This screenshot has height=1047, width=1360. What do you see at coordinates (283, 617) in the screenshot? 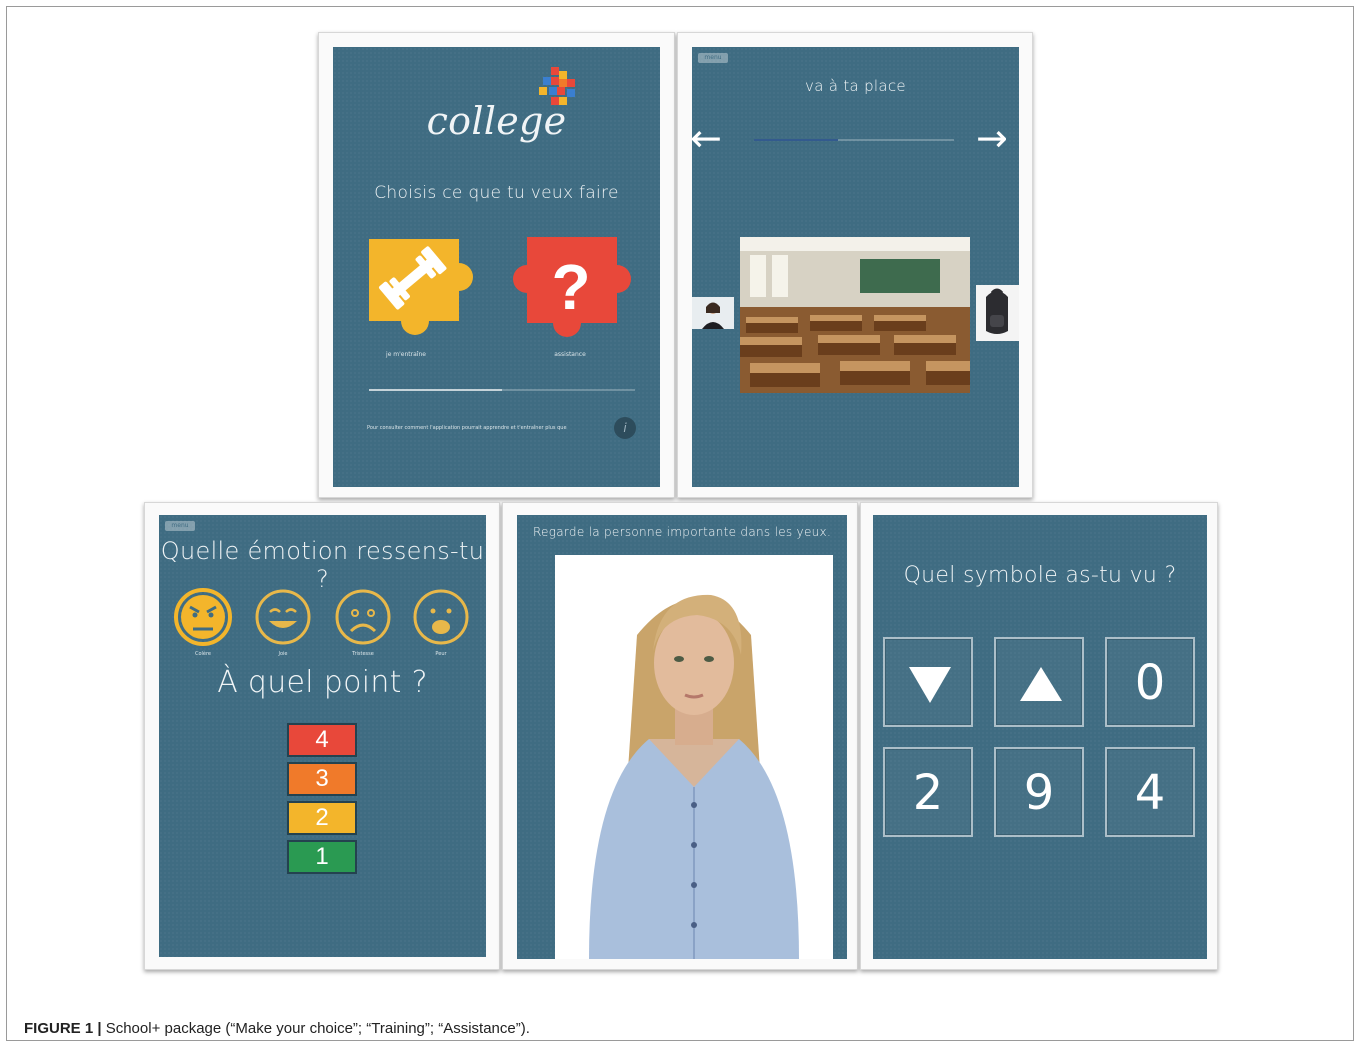
I see `happy-face-icon` at bounding box center [283, 617].